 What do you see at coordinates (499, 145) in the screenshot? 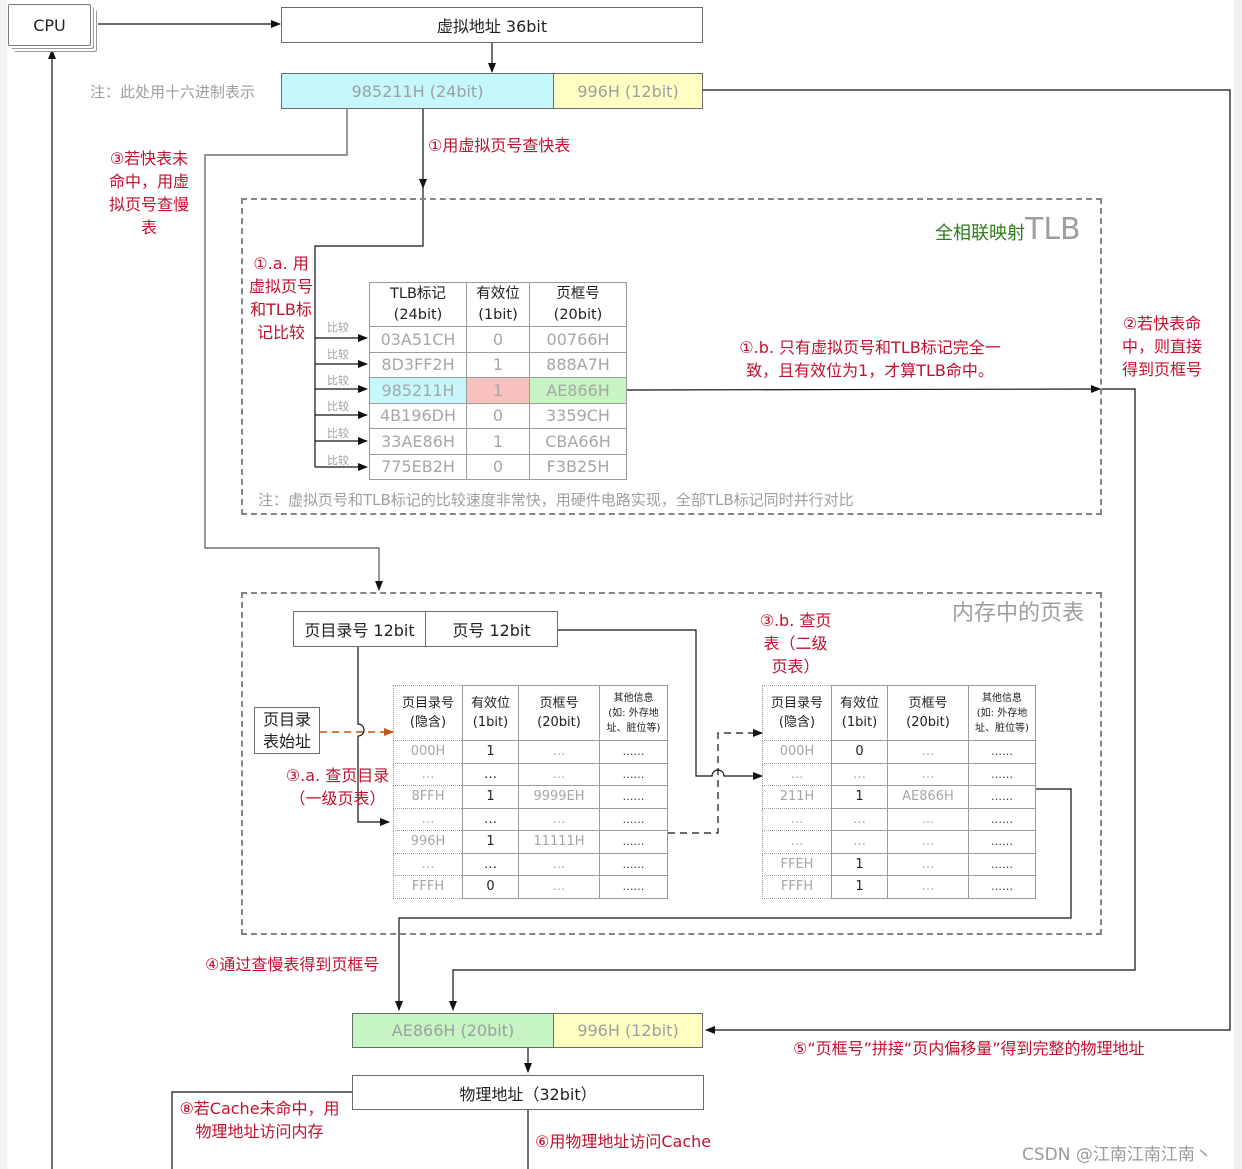
I see `step1-label: ①用虚拟页号查快表` at bounding box center [499, 145].